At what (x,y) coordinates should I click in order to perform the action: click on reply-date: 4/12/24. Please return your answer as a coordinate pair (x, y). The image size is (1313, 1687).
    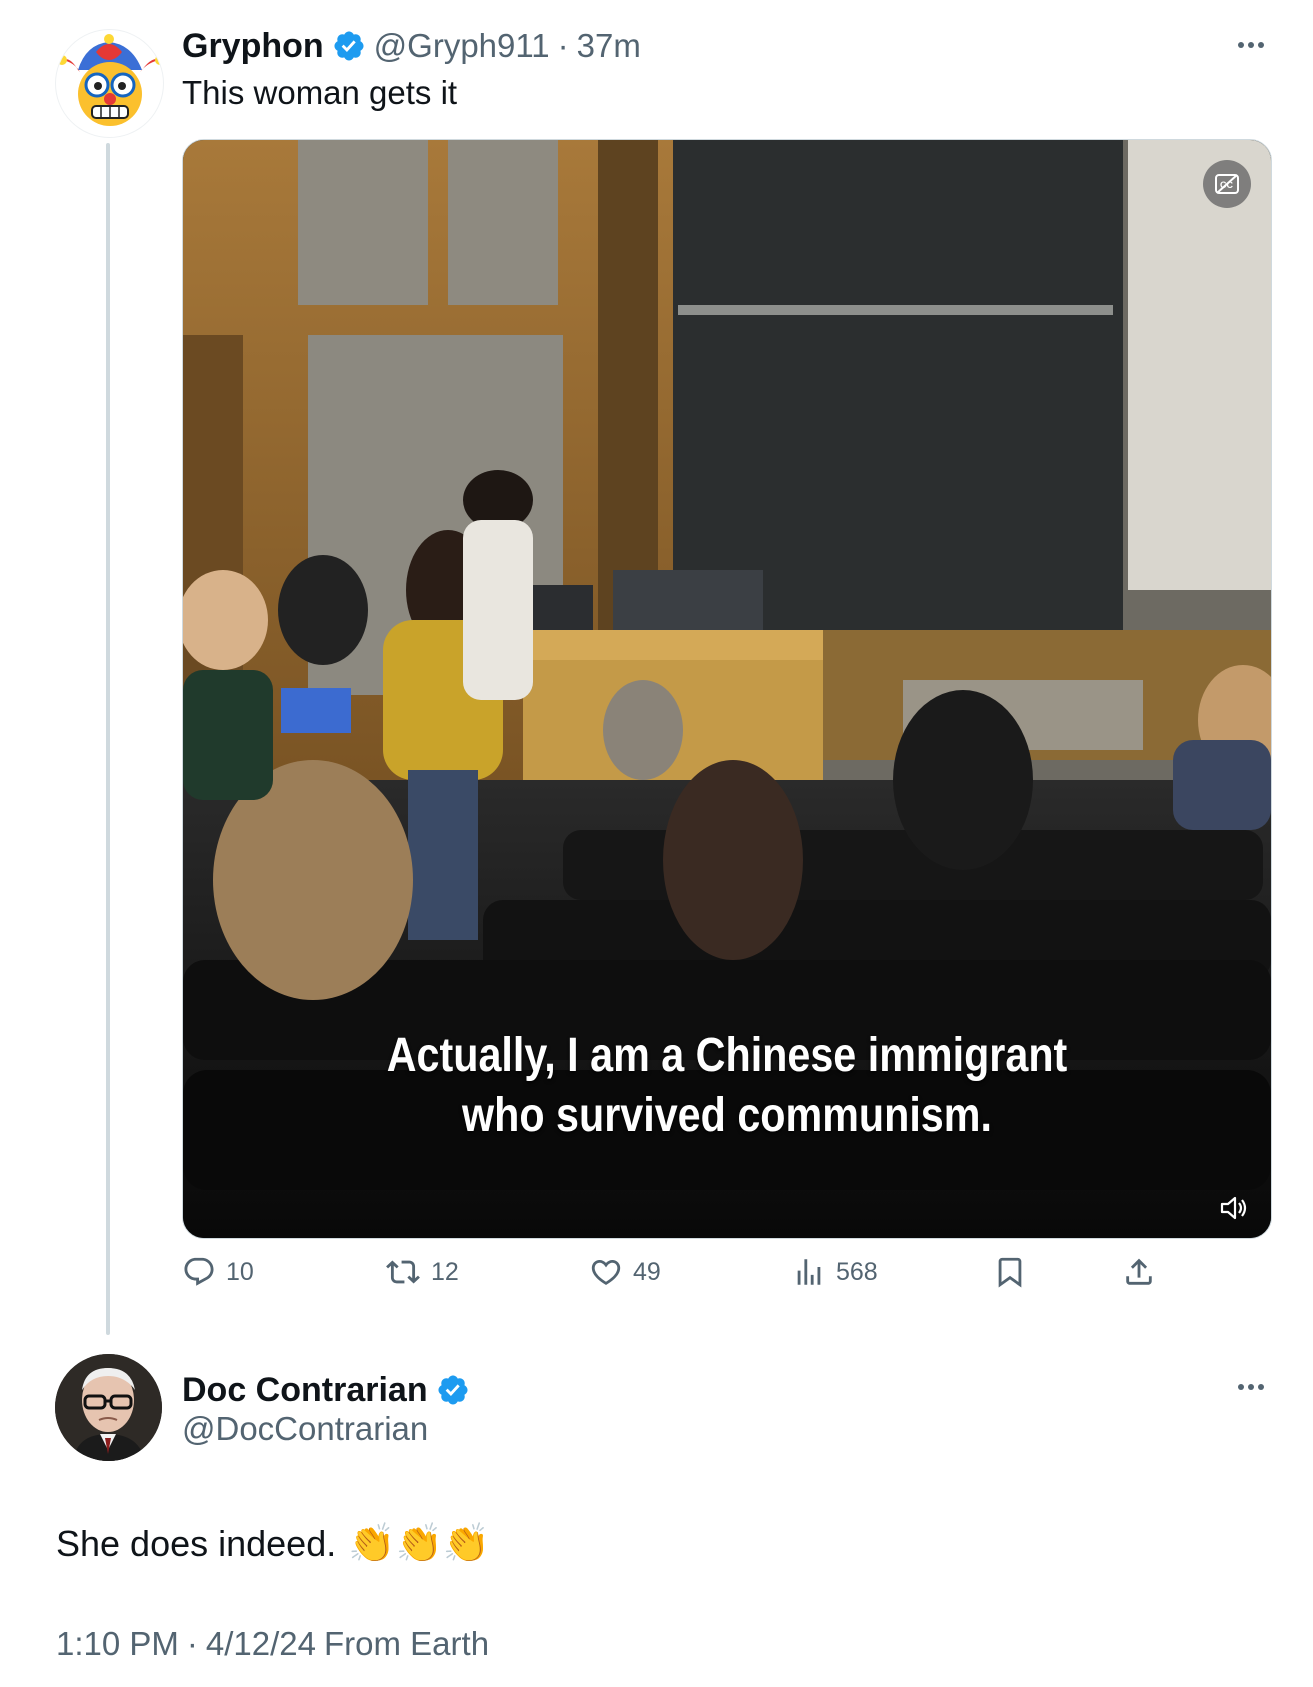
    Looking at the image, I should click on (261, 1644).